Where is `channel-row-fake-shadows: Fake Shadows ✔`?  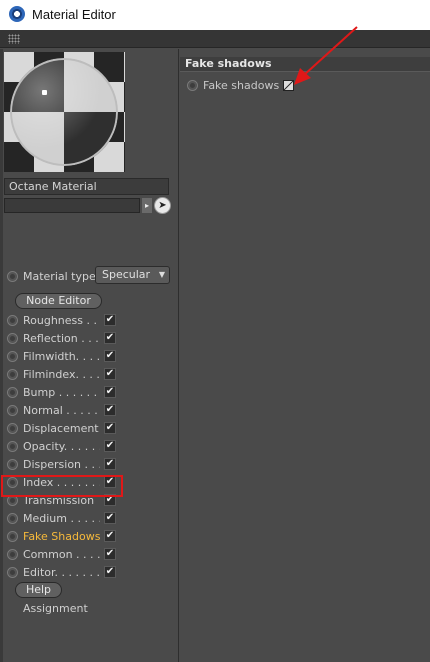
channel-row-fake-shadows: Fake Shadows ✔ is located at coordinates (89, 536).